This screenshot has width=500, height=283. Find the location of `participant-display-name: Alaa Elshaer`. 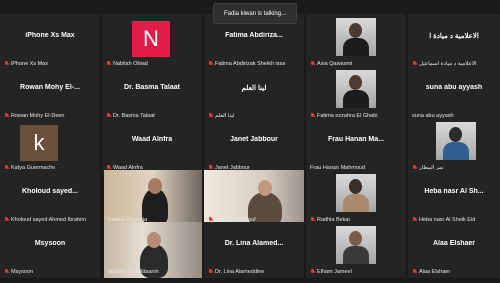

participant-display-name: Alaa Elshaer is located at coordinates (454, 243).